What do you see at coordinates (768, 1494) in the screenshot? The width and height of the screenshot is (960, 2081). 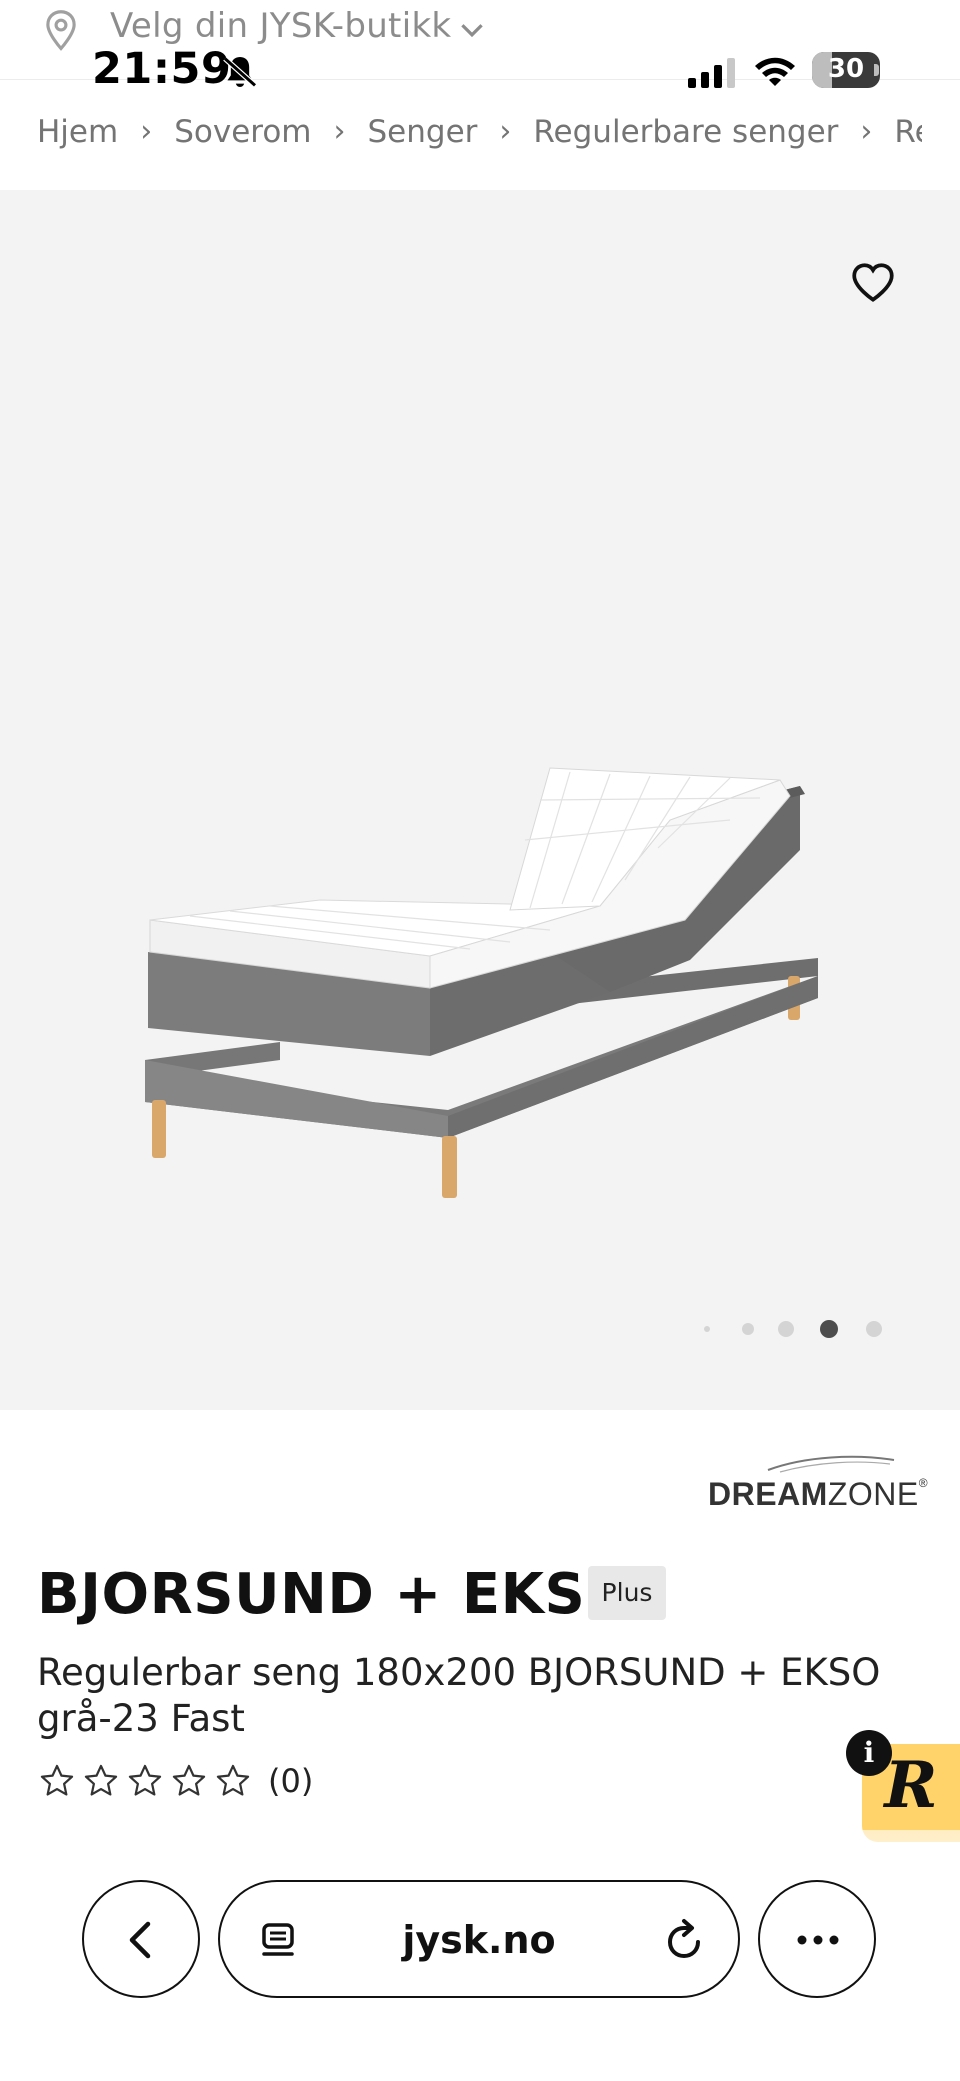 I see `brand-wordmark-bold: DREAM` at bounding box center [768, 1494].